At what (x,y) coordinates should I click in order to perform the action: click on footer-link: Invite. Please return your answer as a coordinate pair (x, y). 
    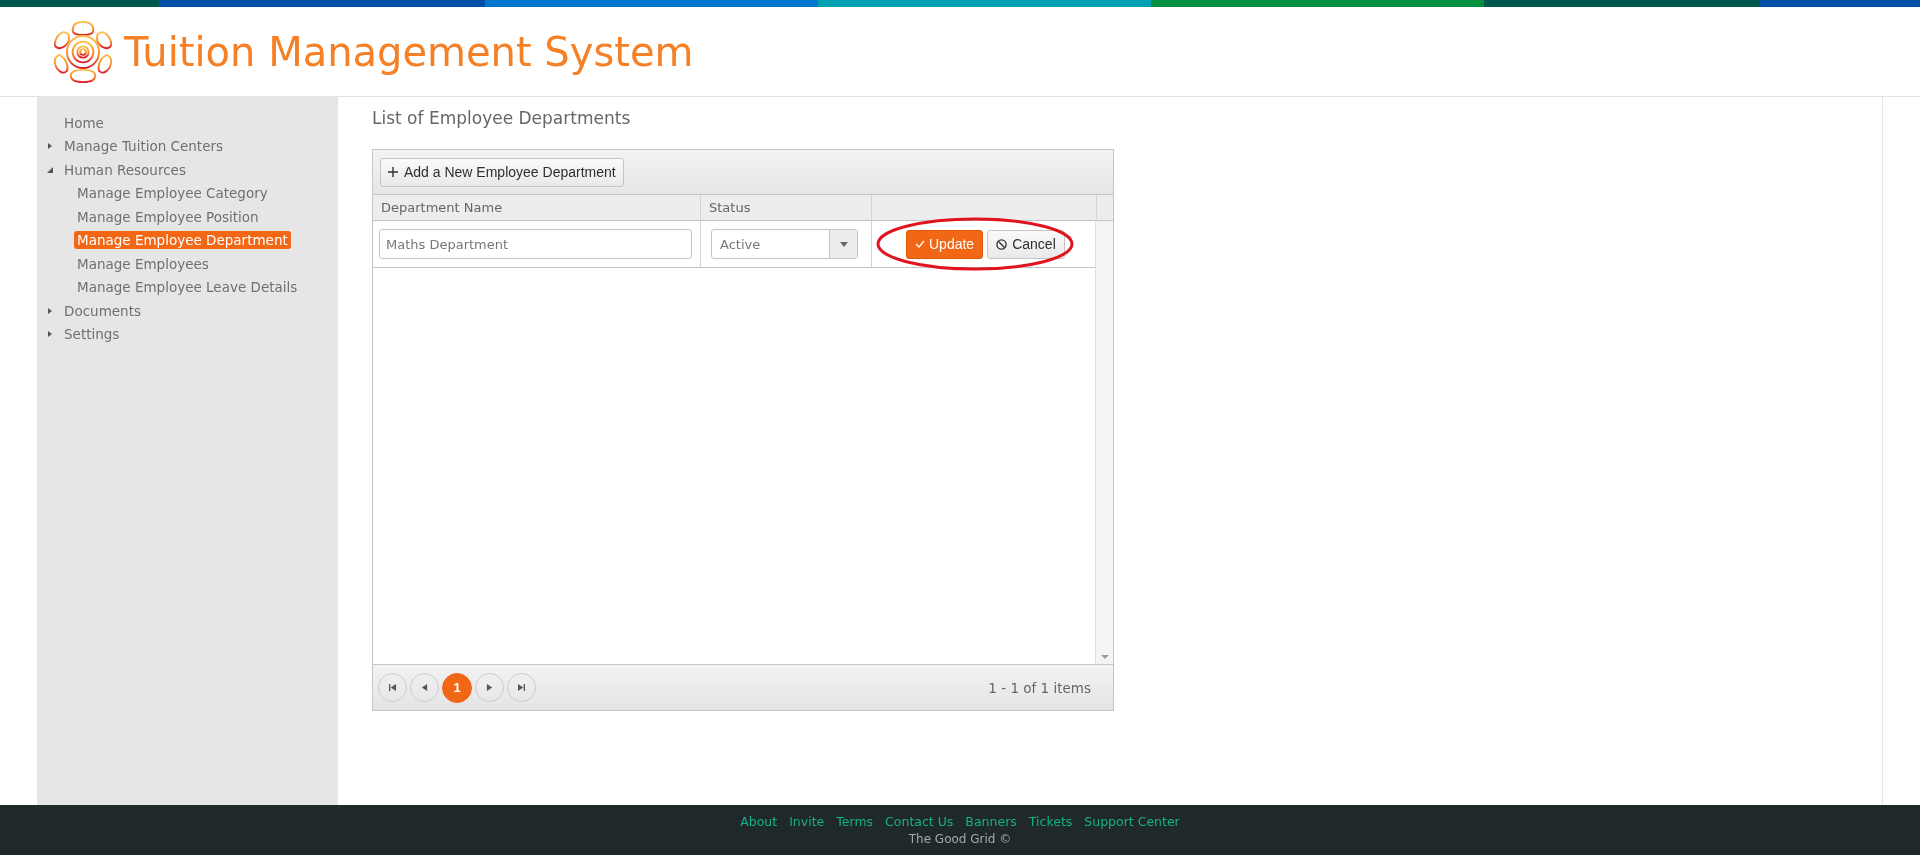
    Looking at the image, I should click on (807, 821).